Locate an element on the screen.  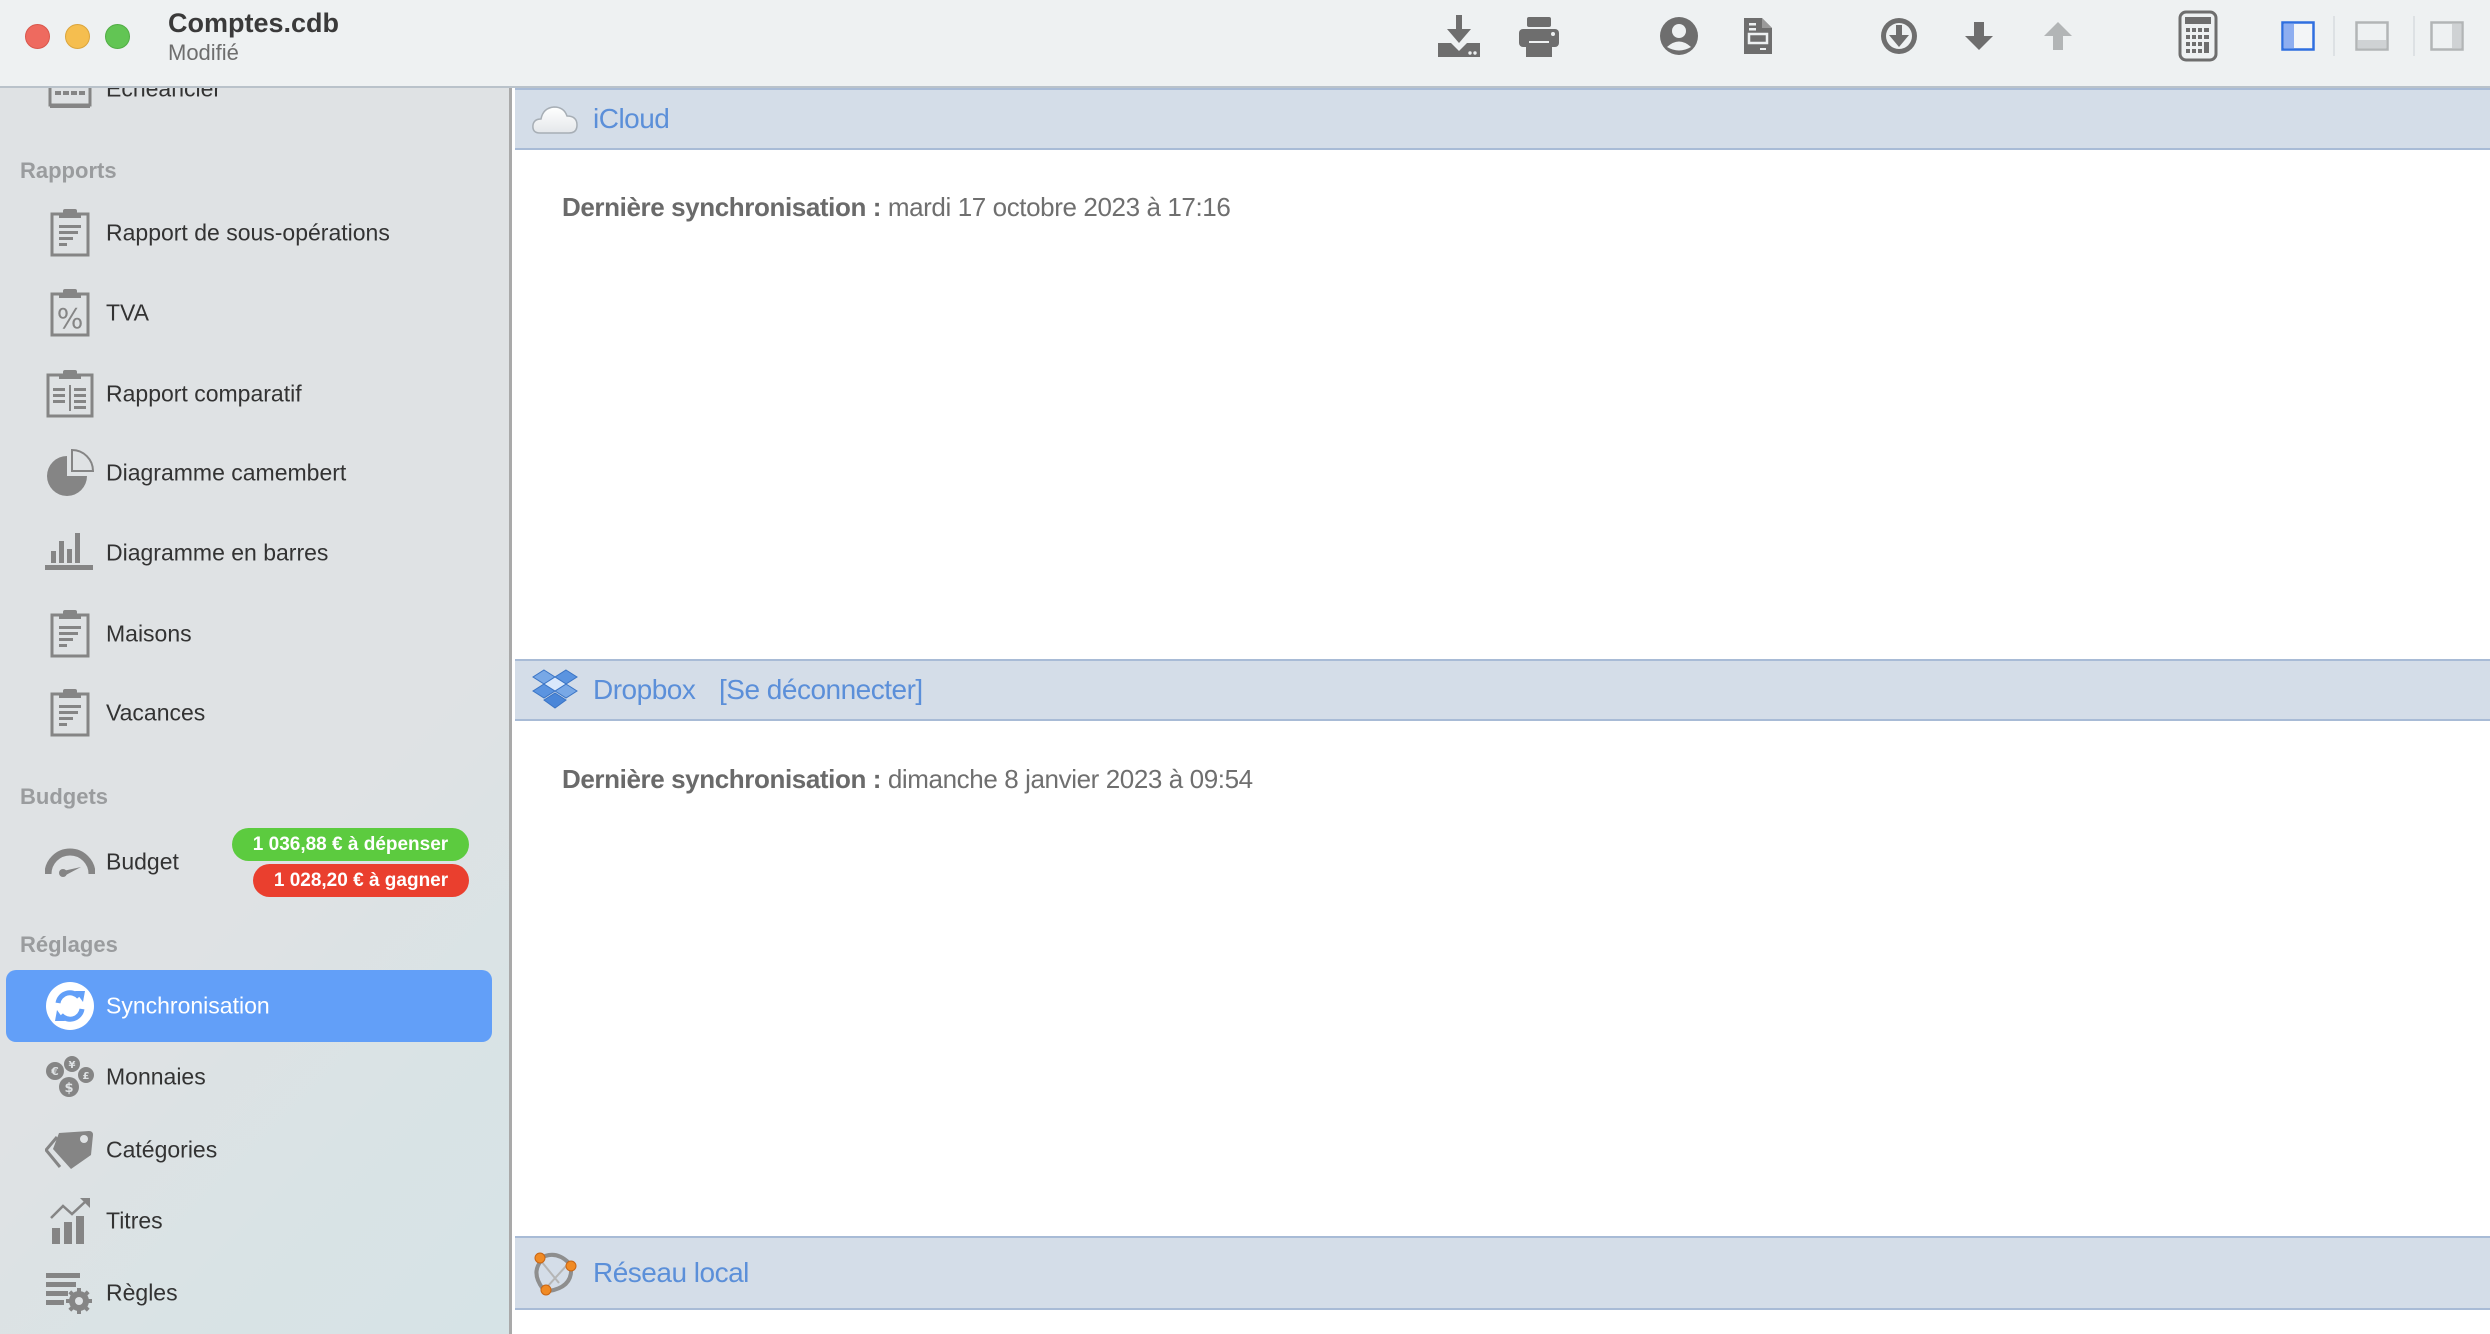
sync-icon is located at coordinates (70, 1006).